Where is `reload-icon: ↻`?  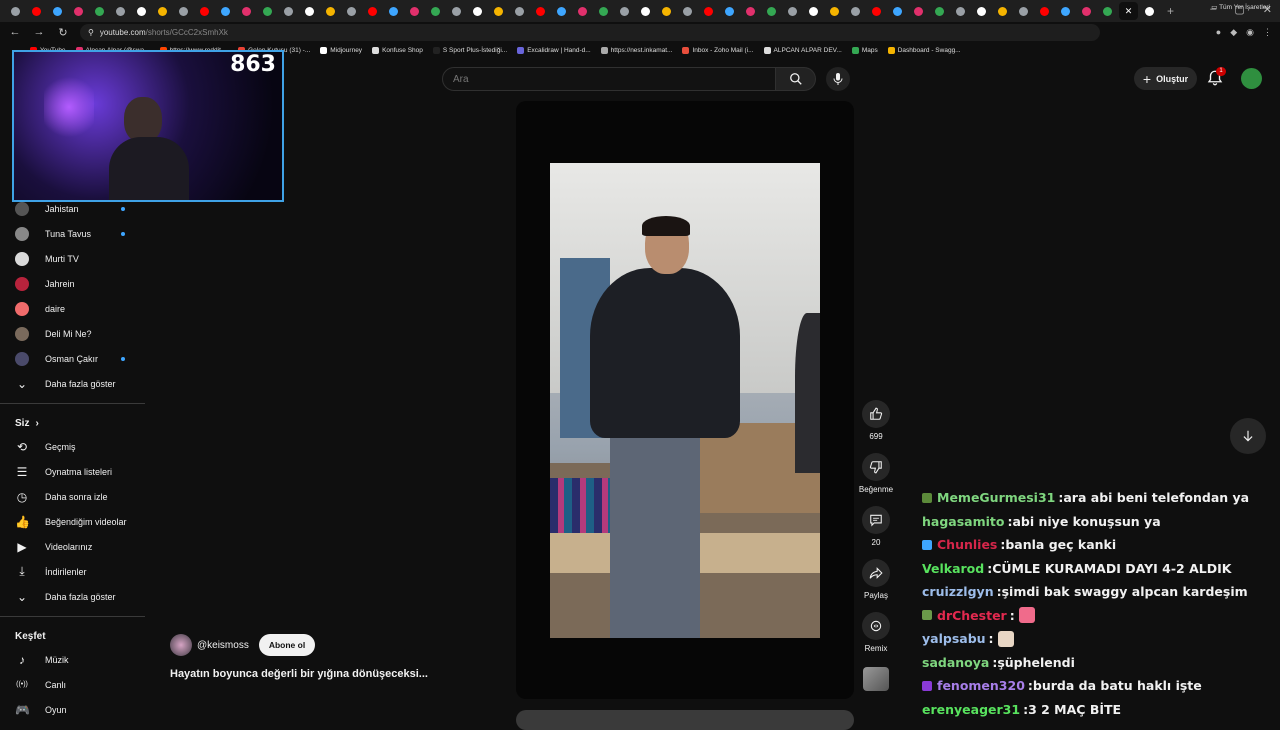
reload-icon: ↻ is located at coordinates (63, 32).